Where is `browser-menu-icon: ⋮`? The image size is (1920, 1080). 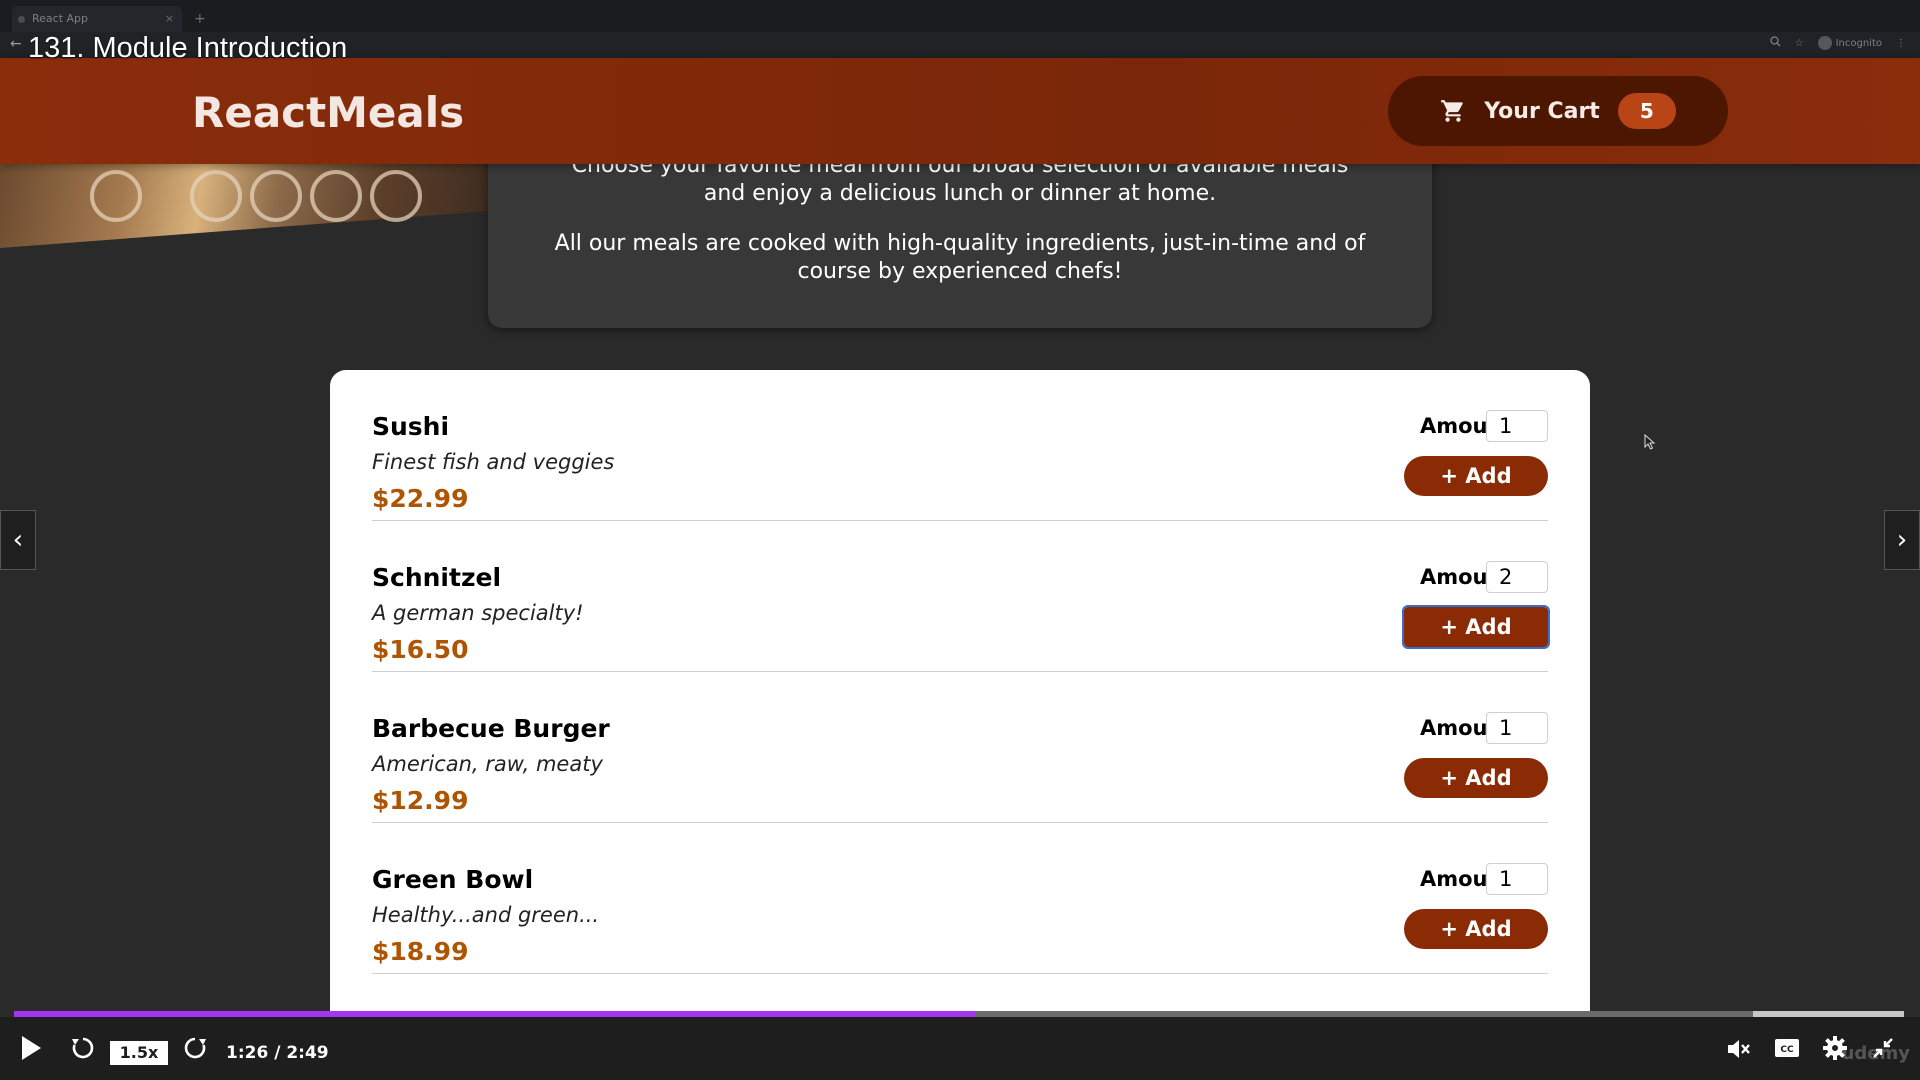 browser-menu-icon: ⋮ is located at coordinates (1901, 43).